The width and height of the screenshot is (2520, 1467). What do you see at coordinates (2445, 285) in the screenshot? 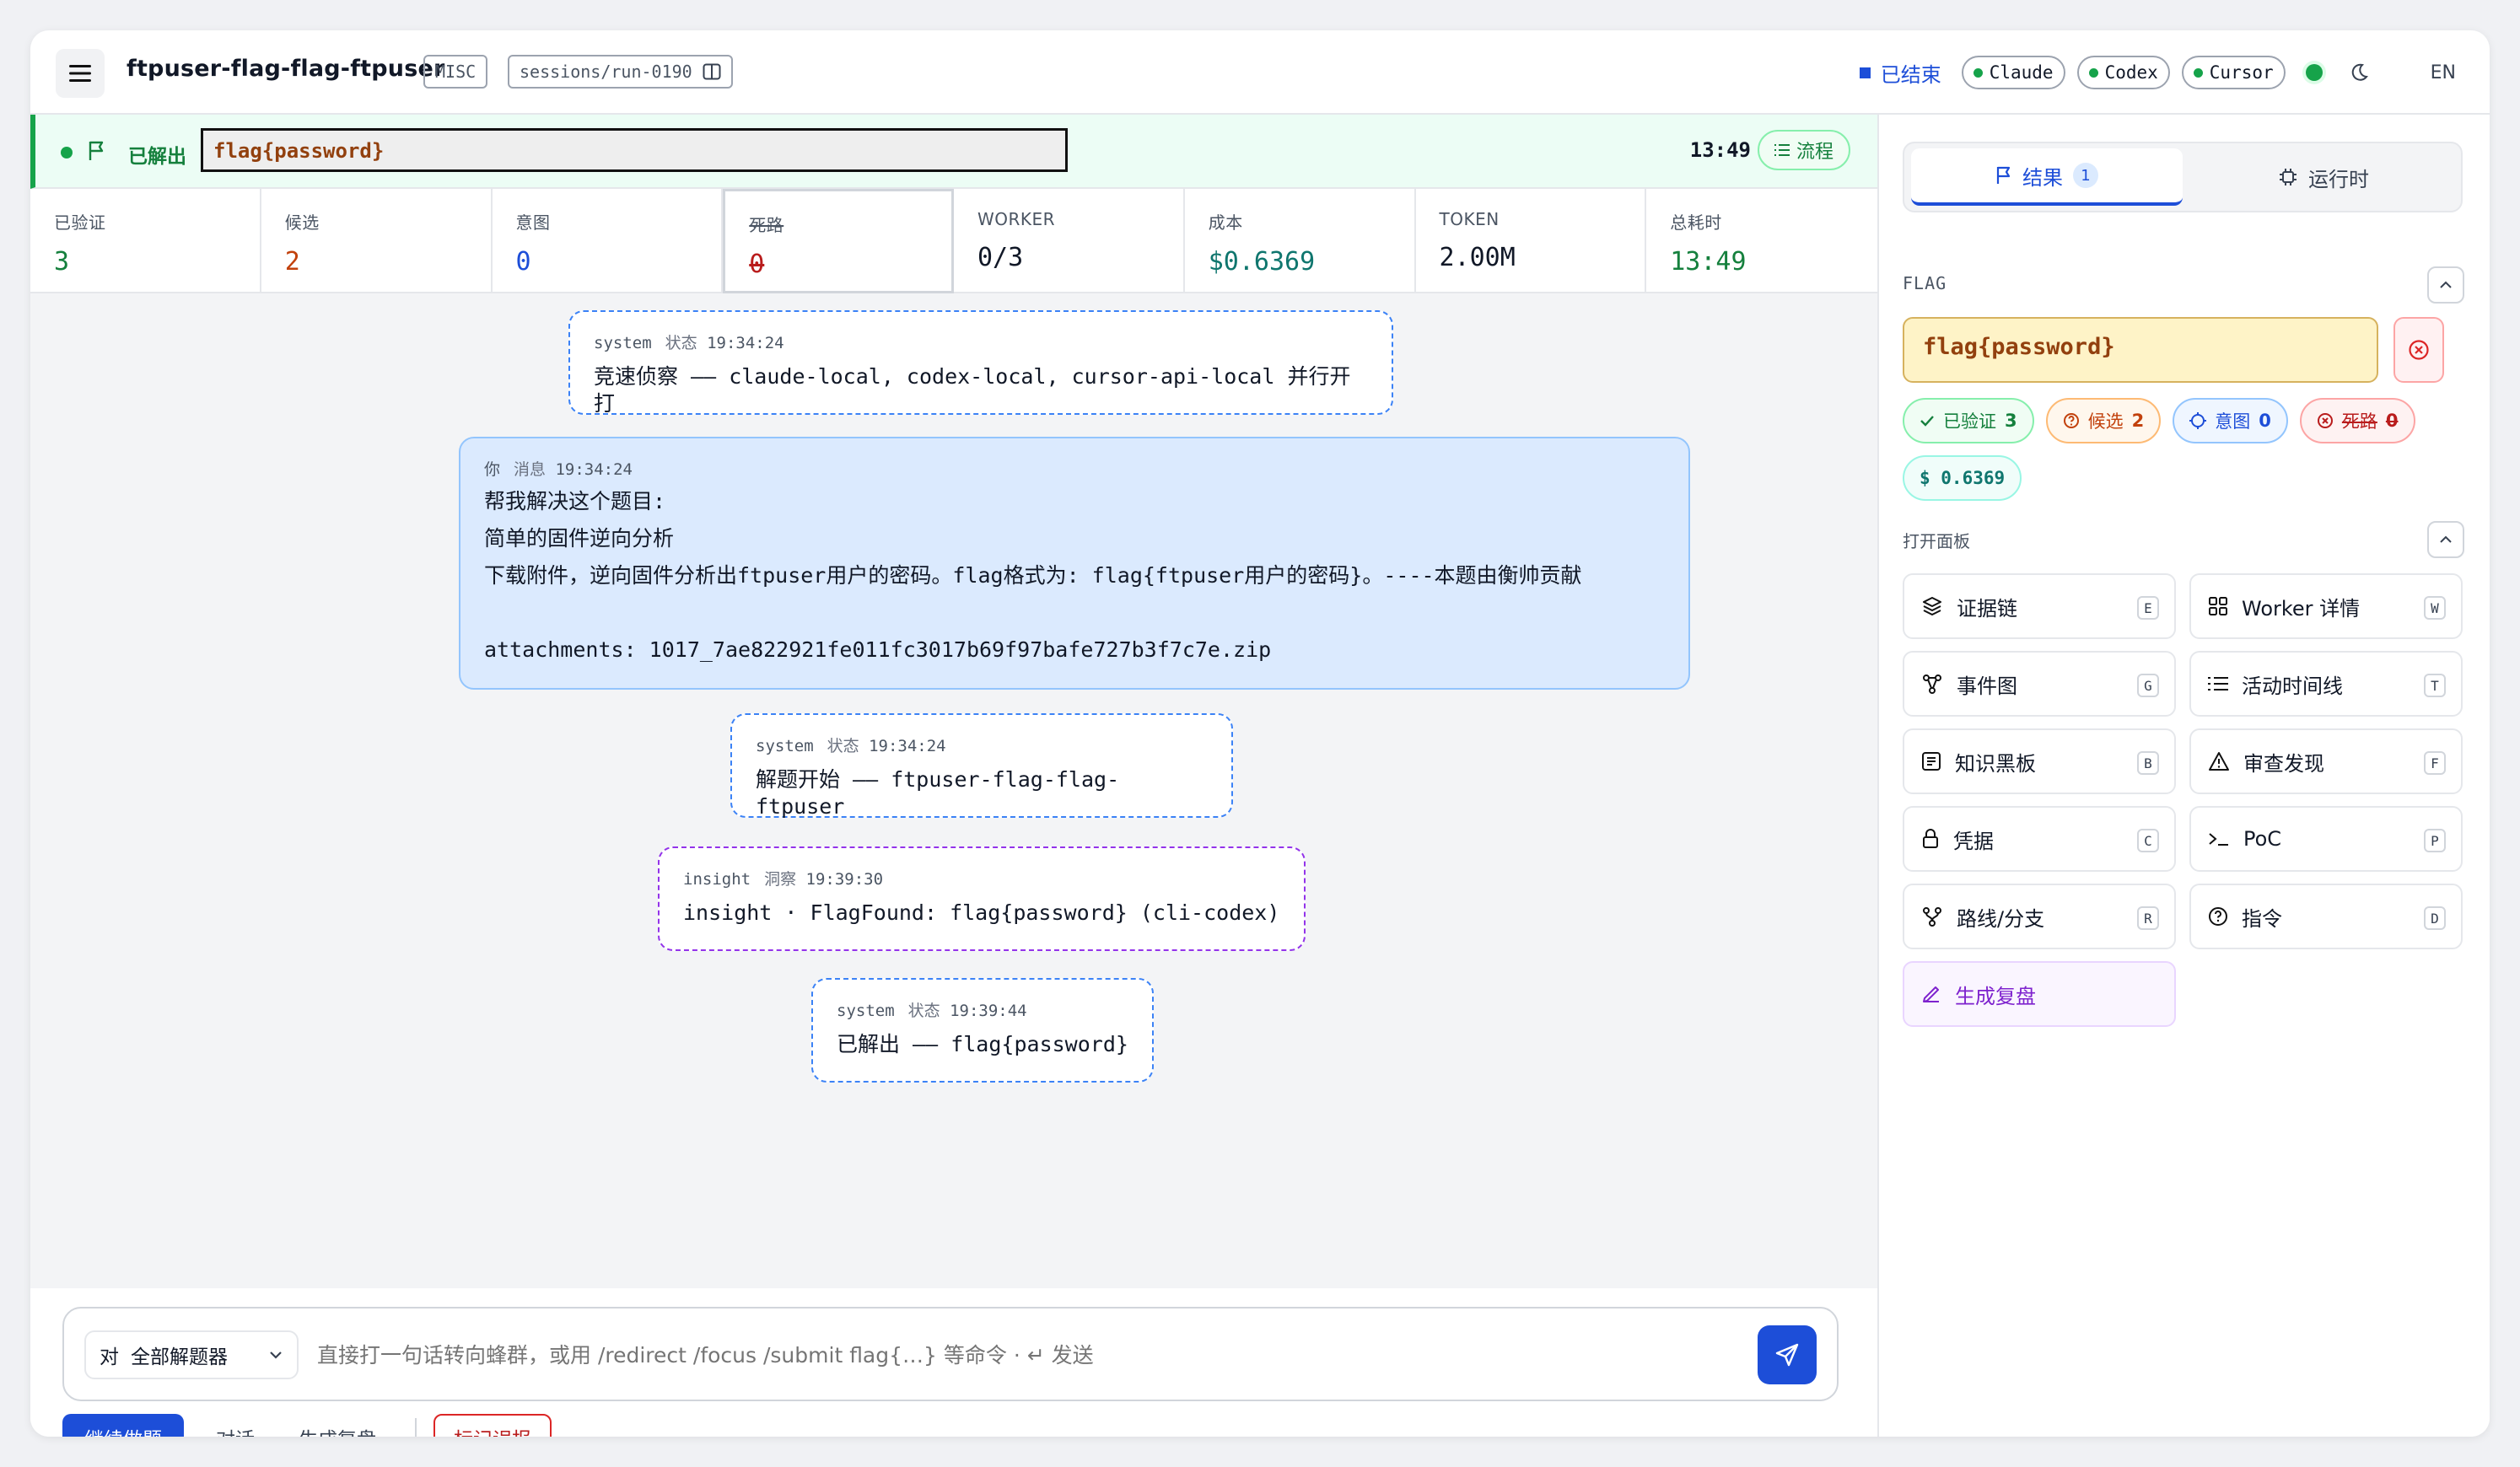
I see `collapse-flag-button` at bounding box center [2445, 285].